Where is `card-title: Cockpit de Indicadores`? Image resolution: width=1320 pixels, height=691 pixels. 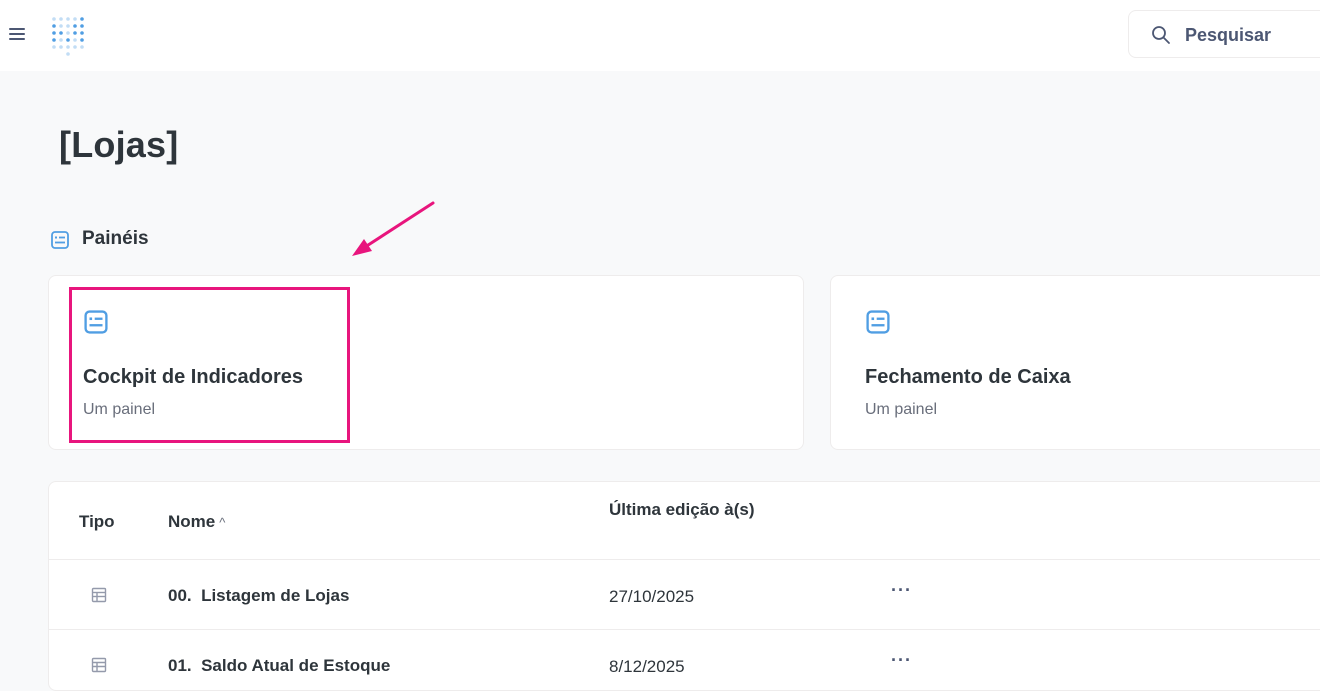
card-title: Cockpit de Indicadores is located at coordinates (193, 377).